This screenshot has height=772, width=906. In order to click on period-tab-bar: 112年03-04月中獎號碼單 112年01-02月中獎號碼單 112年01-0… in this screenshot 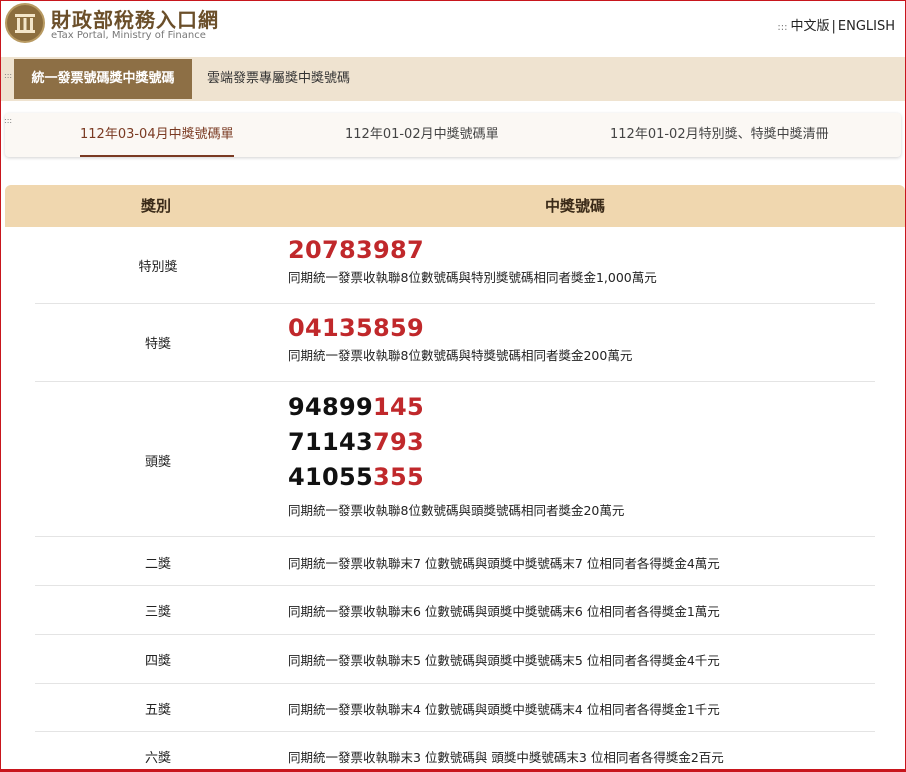, I will do `click(453, 135)`.